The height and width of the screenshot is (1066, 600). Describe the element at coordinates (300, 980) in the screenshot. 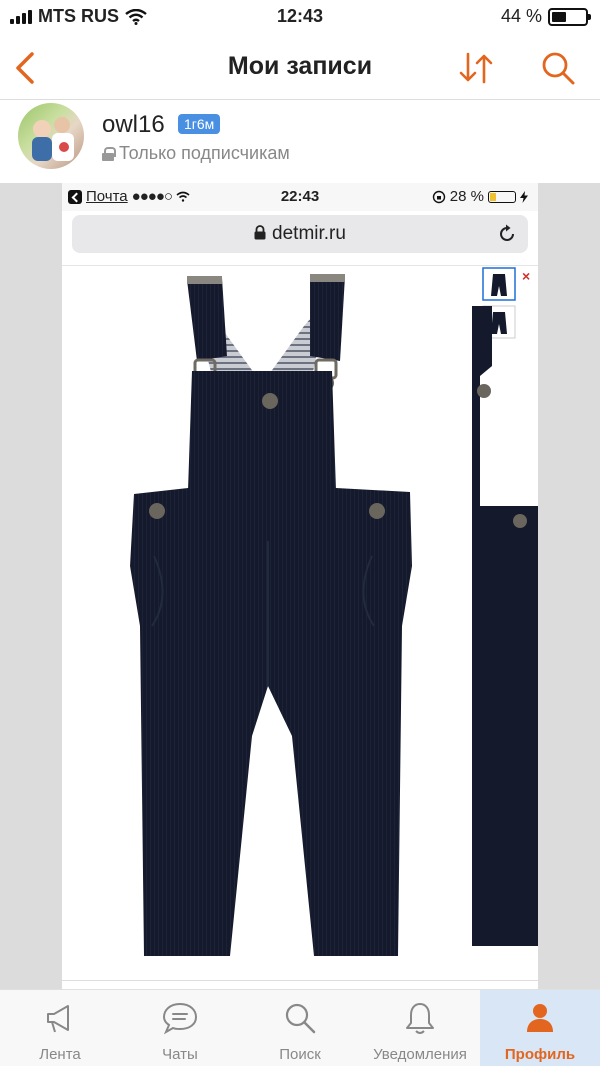

I see `divider` at that location.